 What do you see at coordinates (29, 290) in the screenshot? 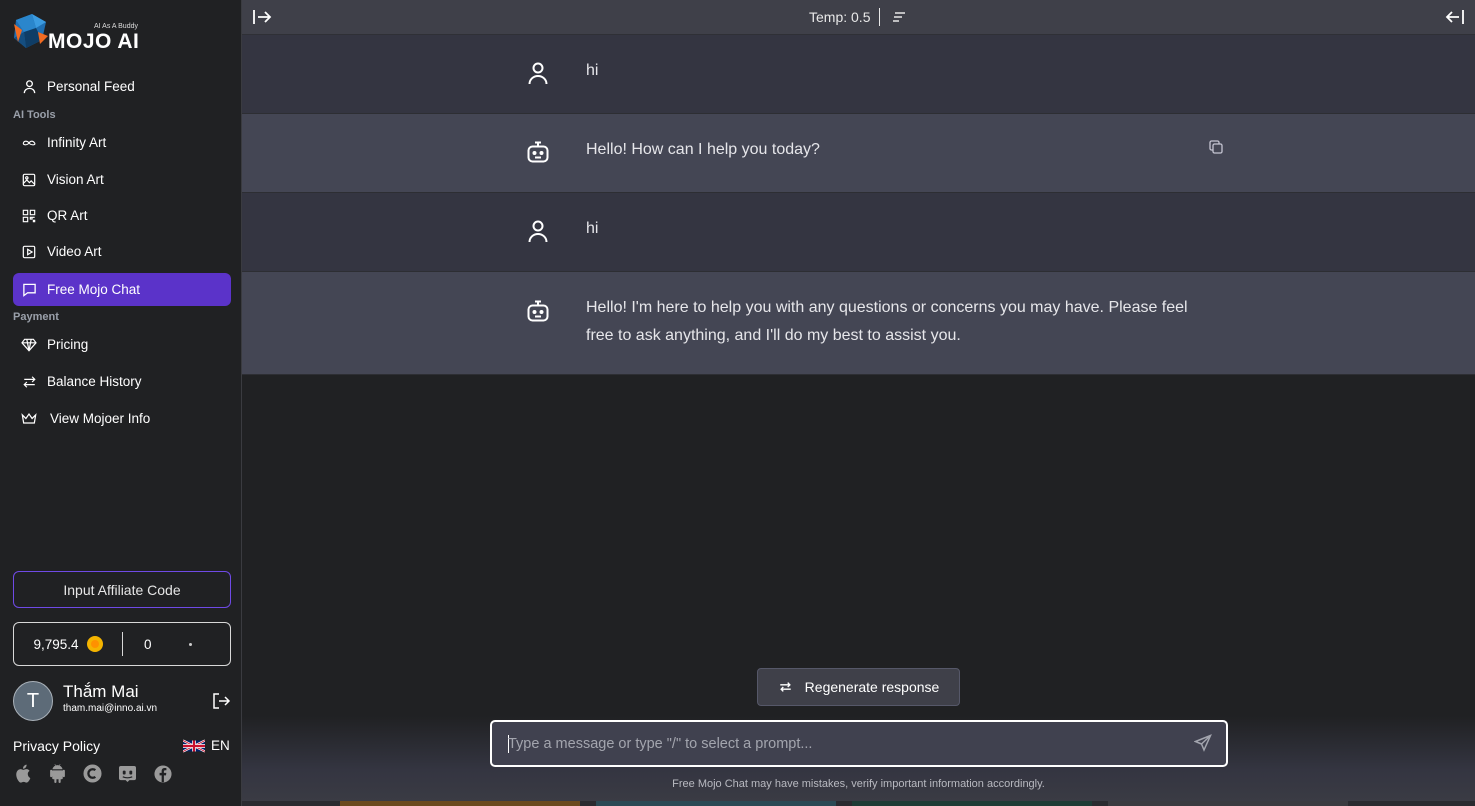
I see `chat-icon` at bounding box center [29, 290].